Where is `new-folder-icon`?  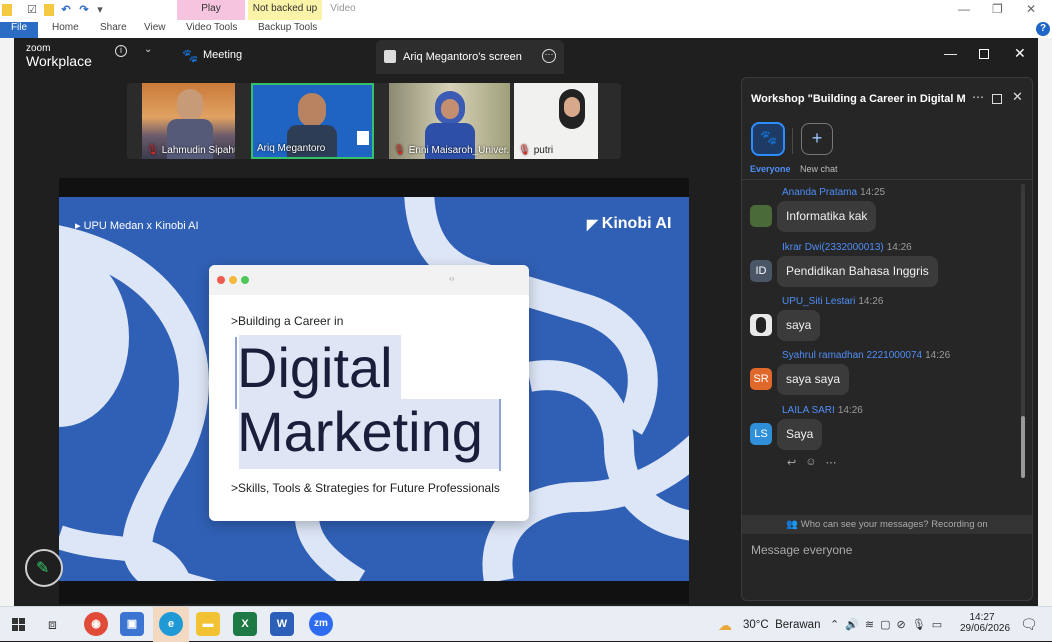
new-folder-icon is located at coordinates (49, 10).